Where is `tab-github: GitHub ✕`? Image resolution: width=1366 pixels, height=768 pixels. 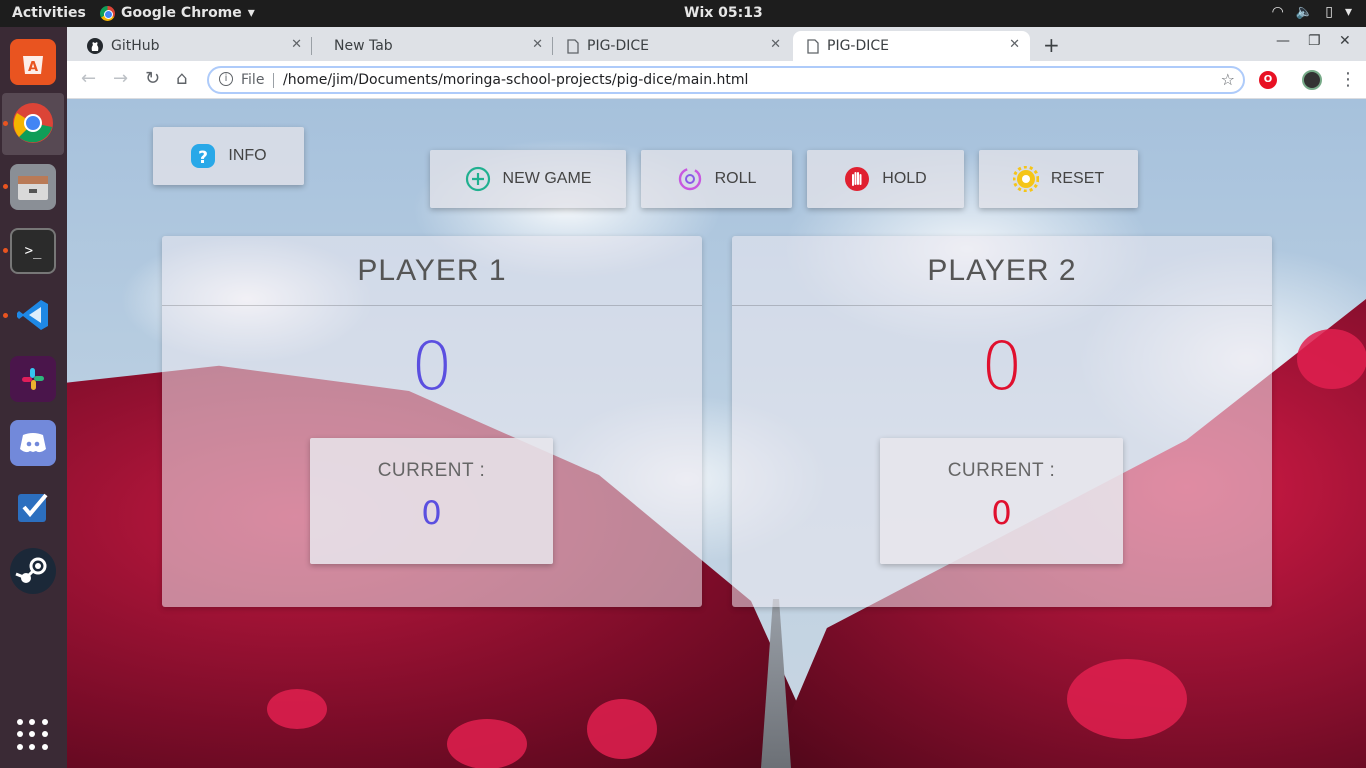 tab-github: GitHub ✕ is located at coordinates (189, 46).